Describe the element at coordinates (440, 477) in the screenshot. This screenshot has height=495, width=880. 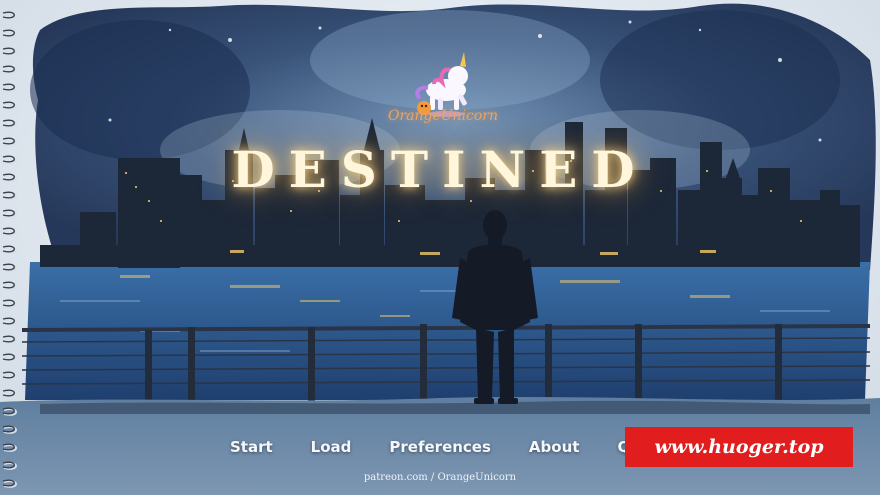
I see `patreon-link: patreon.com / OrangeUnicorn` at that location.